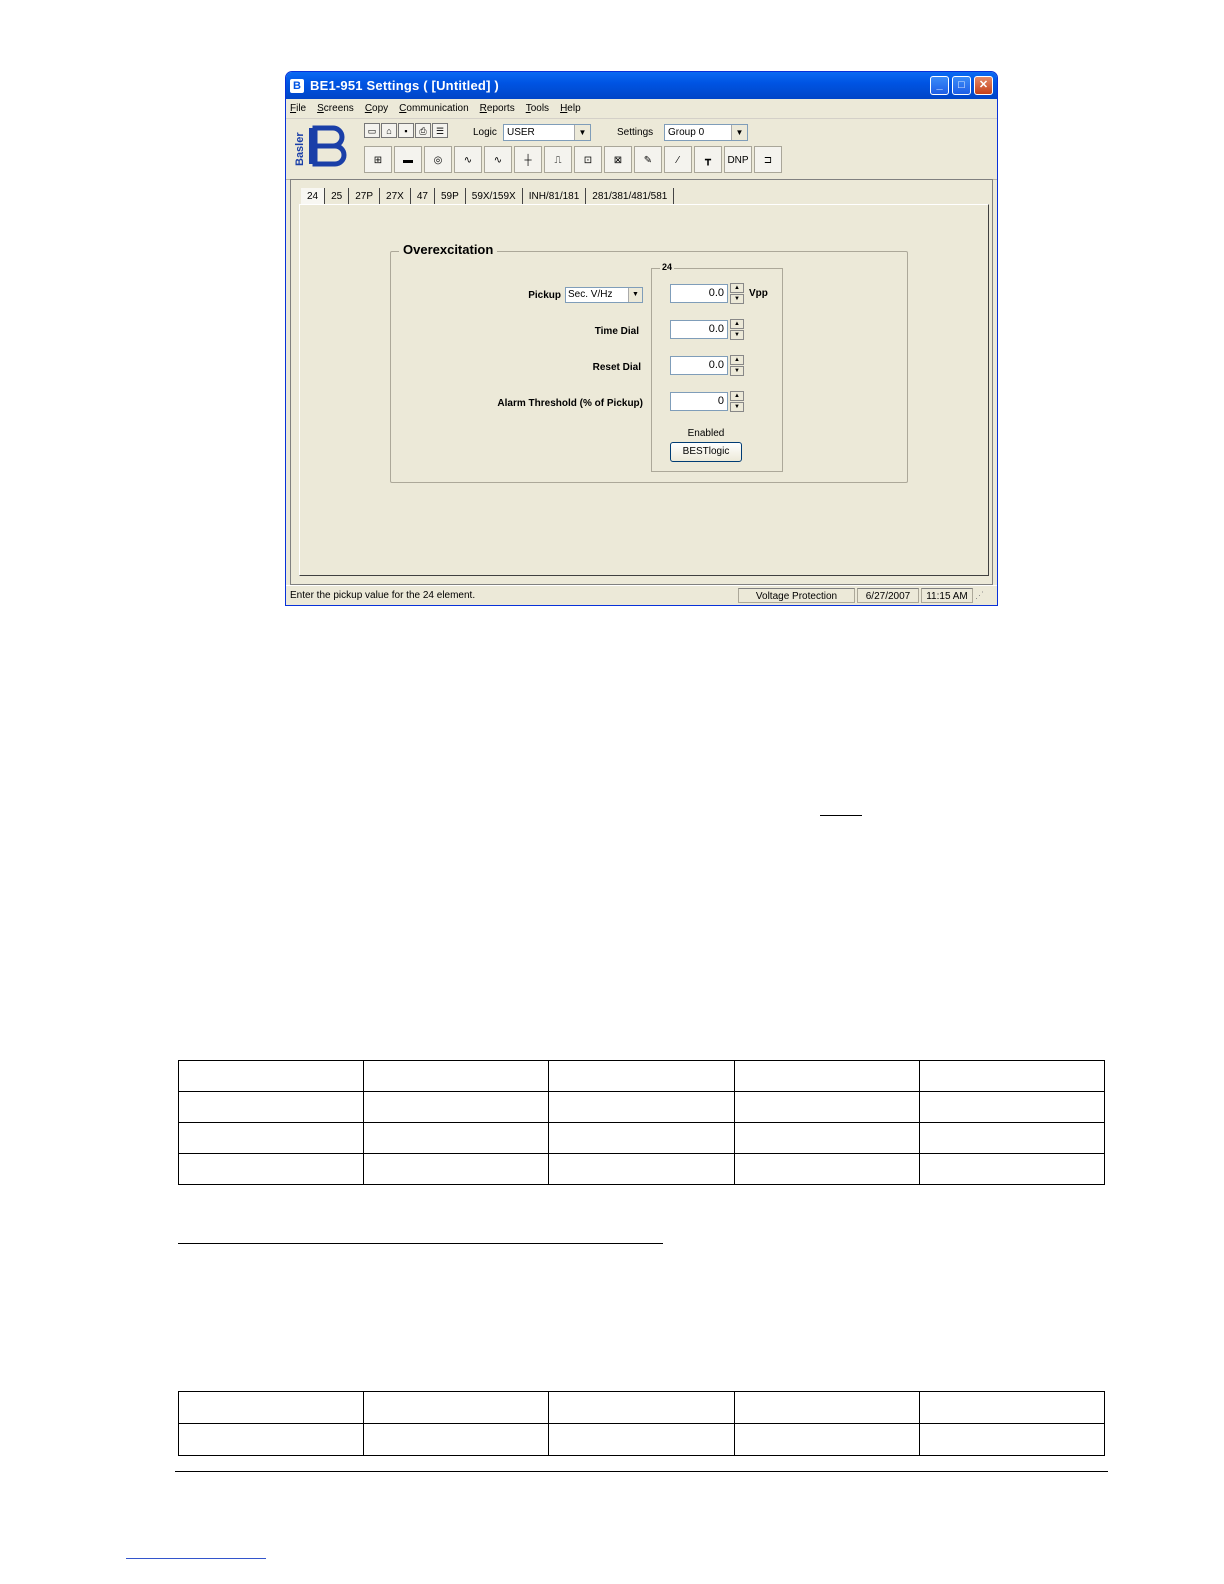 This screenshot has height=1584, width=1224. What do you see at coordinates (758, 293) in the screenshot?
I see `pickup-unit: Vpp` at bounding box center [758, 293].